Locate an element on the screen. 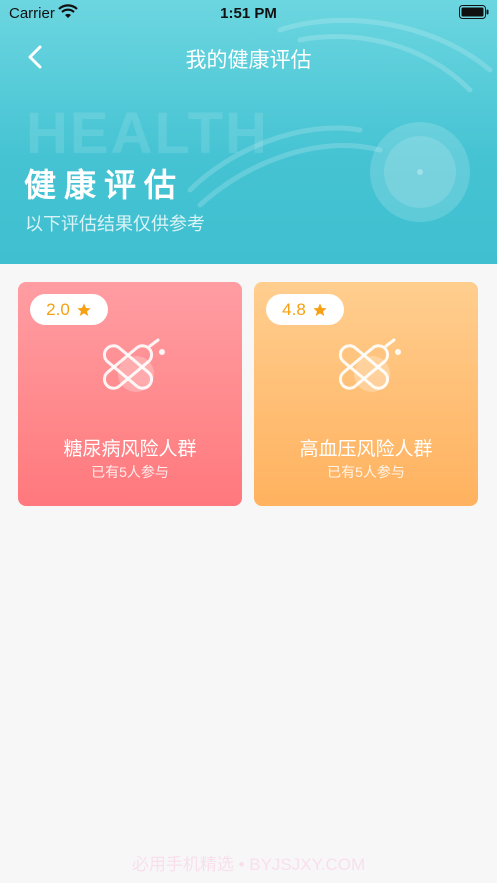 Image resolution: width=497 pixels, height=883 pixels. hero-subtitle: 以下评估结果仅供参考 is located at coordinates (115, 224).